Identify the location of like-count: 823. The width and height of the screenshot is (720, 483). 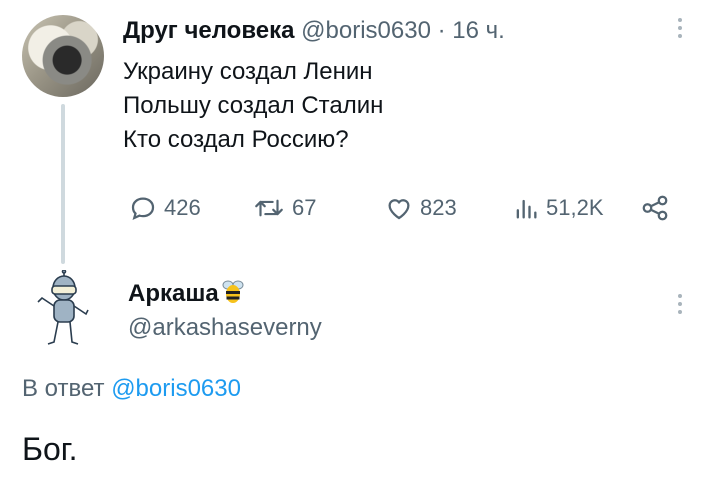
(438, 207).